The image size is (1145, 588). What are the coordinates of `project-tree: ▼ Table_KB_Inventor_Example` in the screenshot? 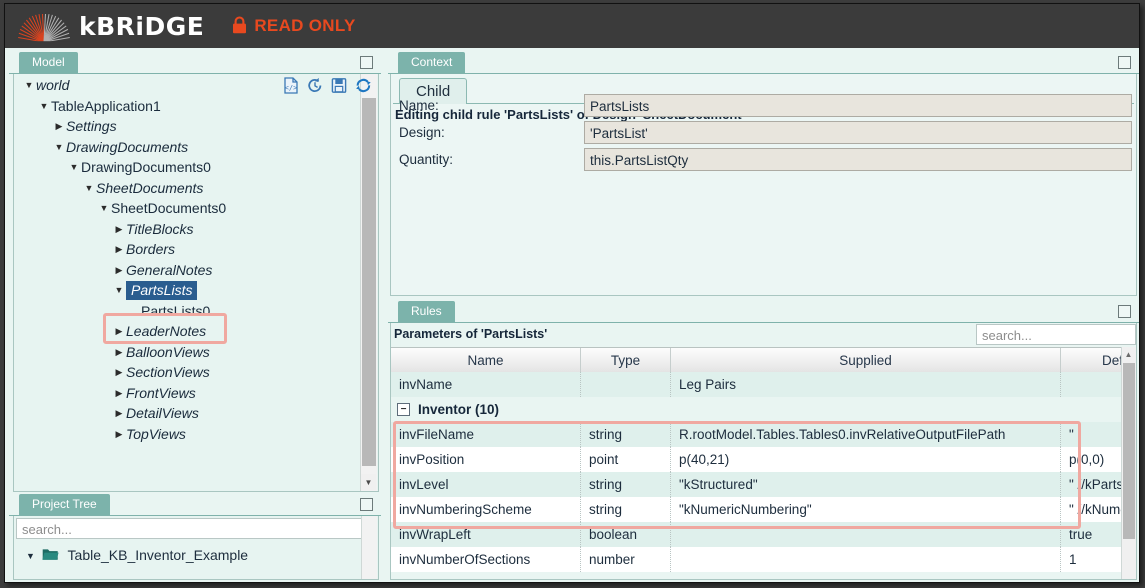 It's located at (196, 561).